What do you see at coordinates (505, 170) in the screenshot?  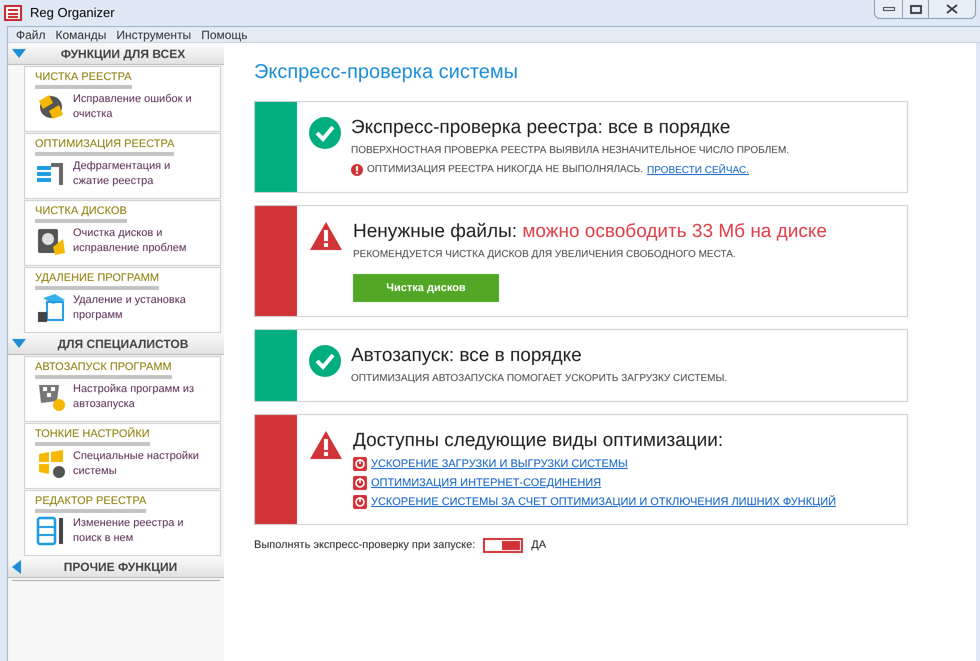 I see `card-text: ОПТИМИЗАЦИЯ РЕЕСТРА НИКОГДА НЕ ВЫПОЛНЯЛАСЬ.` at bounding box center [505, 170].